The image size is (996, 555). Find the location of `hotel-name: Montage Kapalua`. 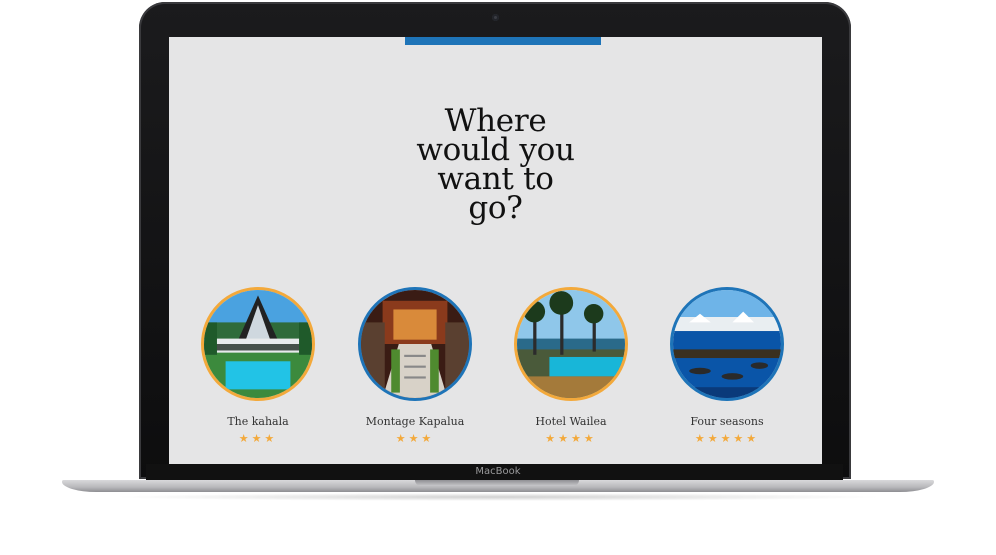

hotel-name: Montage Kapalua is located at coordinates (415, 421).